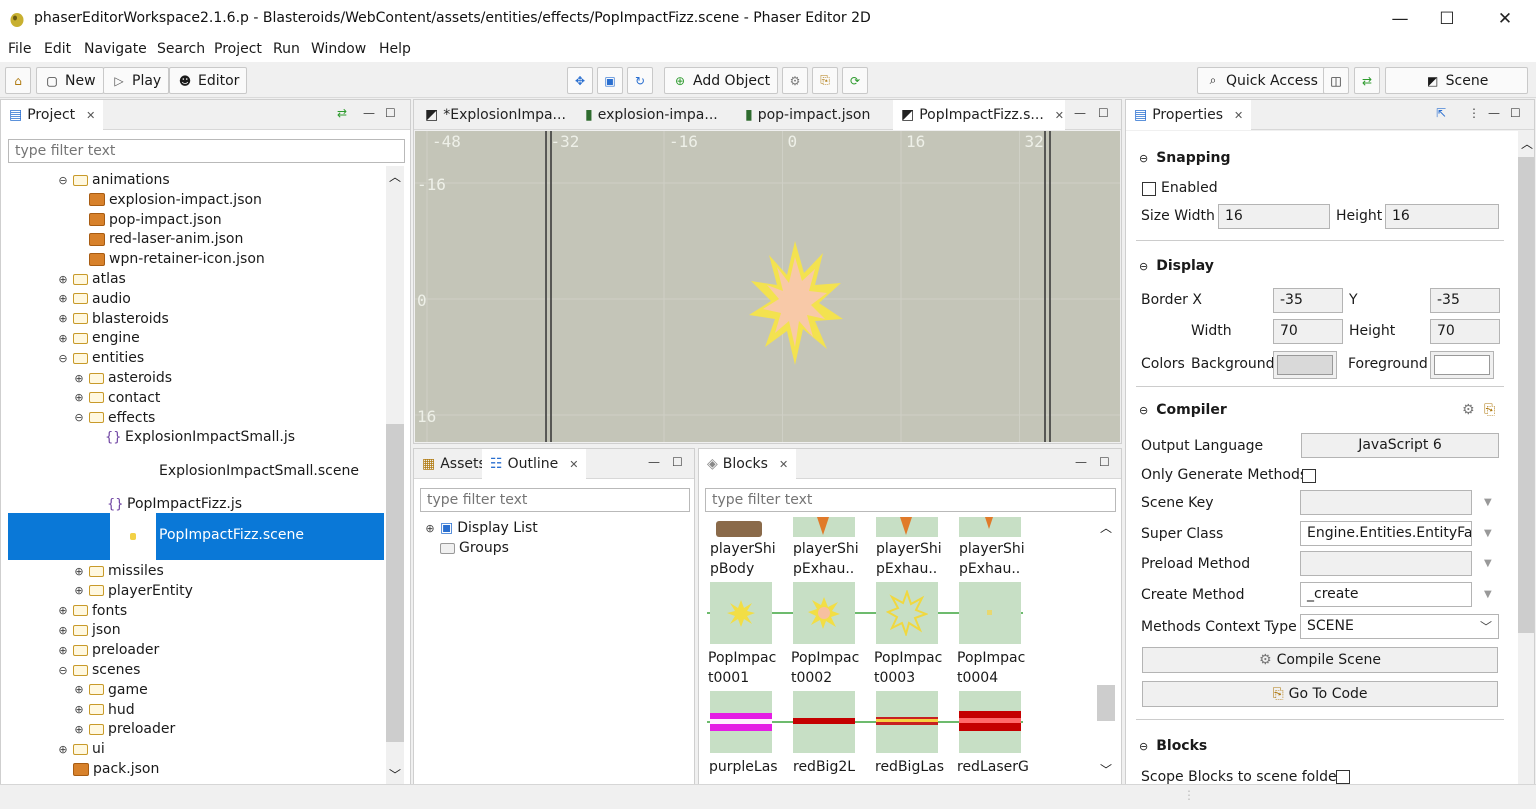 Image resolution: width=1536 pixels, height=809 pixels. Describe the element at coordinates (1465, 300) in the screenshot. I see `border-y-field: -35` at that location.